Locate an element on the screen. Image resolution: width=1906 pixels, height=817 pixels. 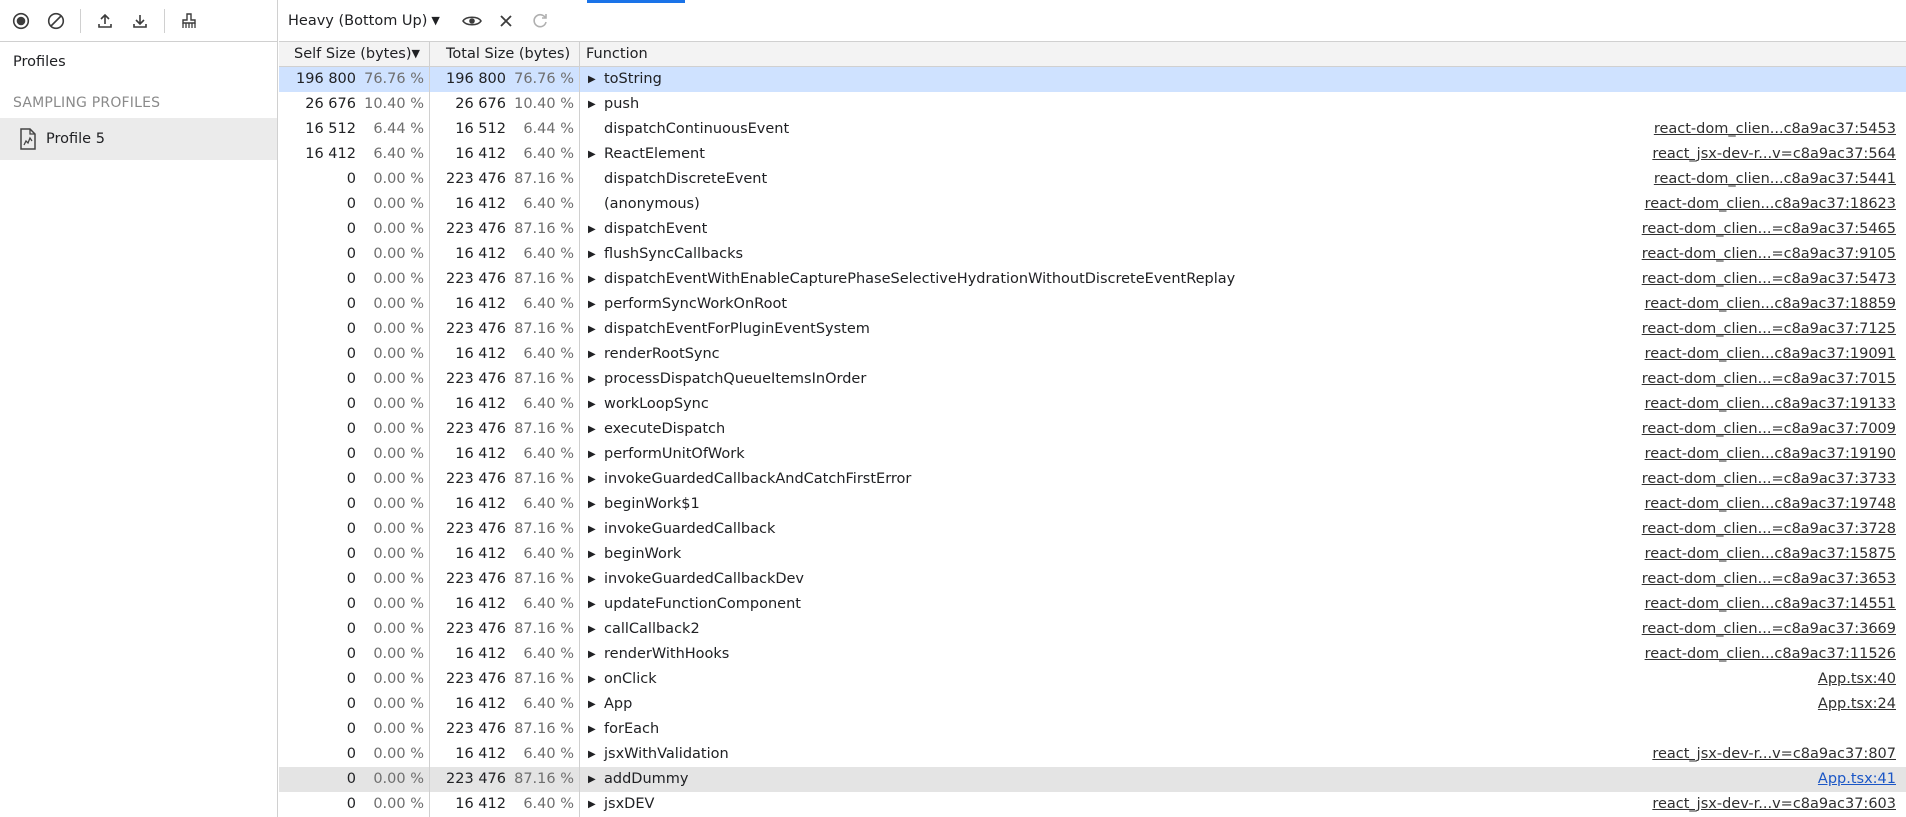
garbage-collect-icon is located at coordinates (189, 21).